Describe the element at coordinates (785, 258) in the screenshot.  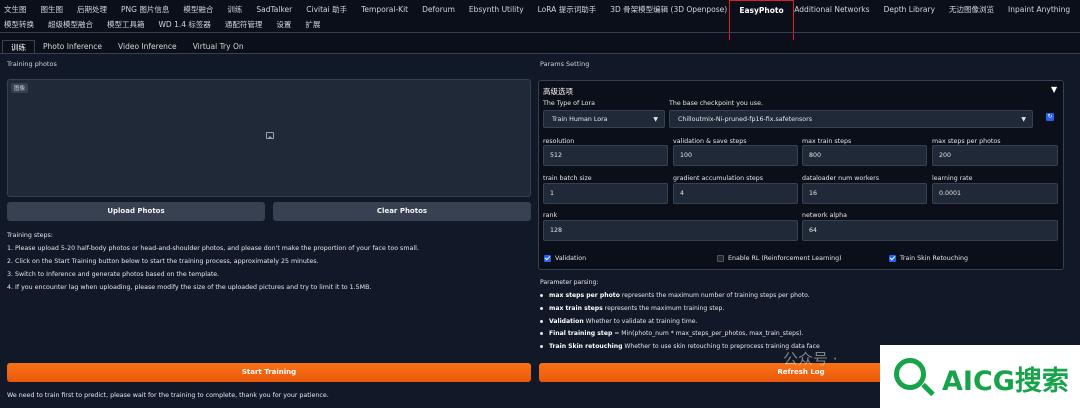
I see `rl-label: Enable RL (Reinforcement Learning)` at that location.